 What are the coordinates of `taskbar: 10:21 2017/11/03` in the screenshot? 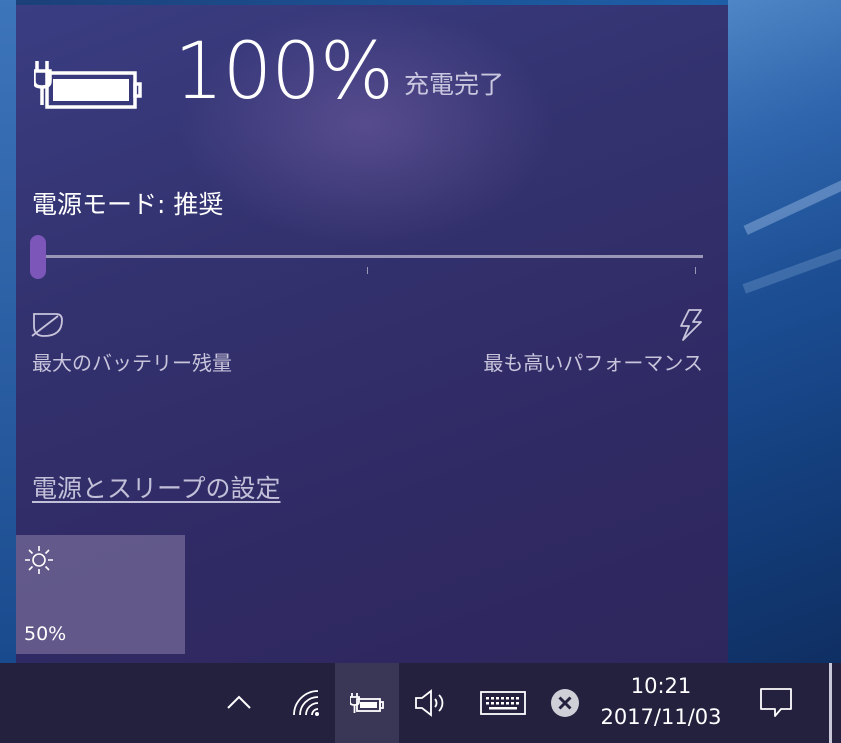 It's located at (420, 703).